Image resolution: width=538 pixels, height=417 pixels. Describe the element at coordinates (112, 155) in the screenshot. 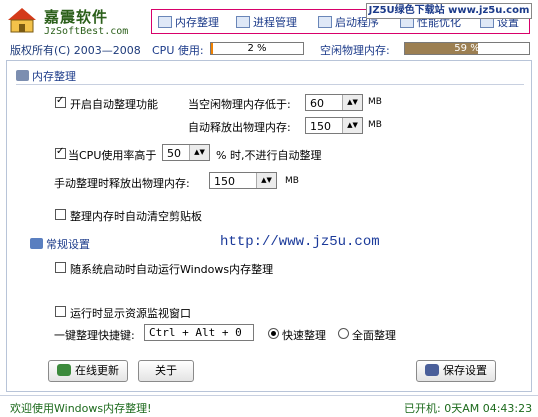

I see `cpu-condition-label: 当CPU使用率高于` at that location.